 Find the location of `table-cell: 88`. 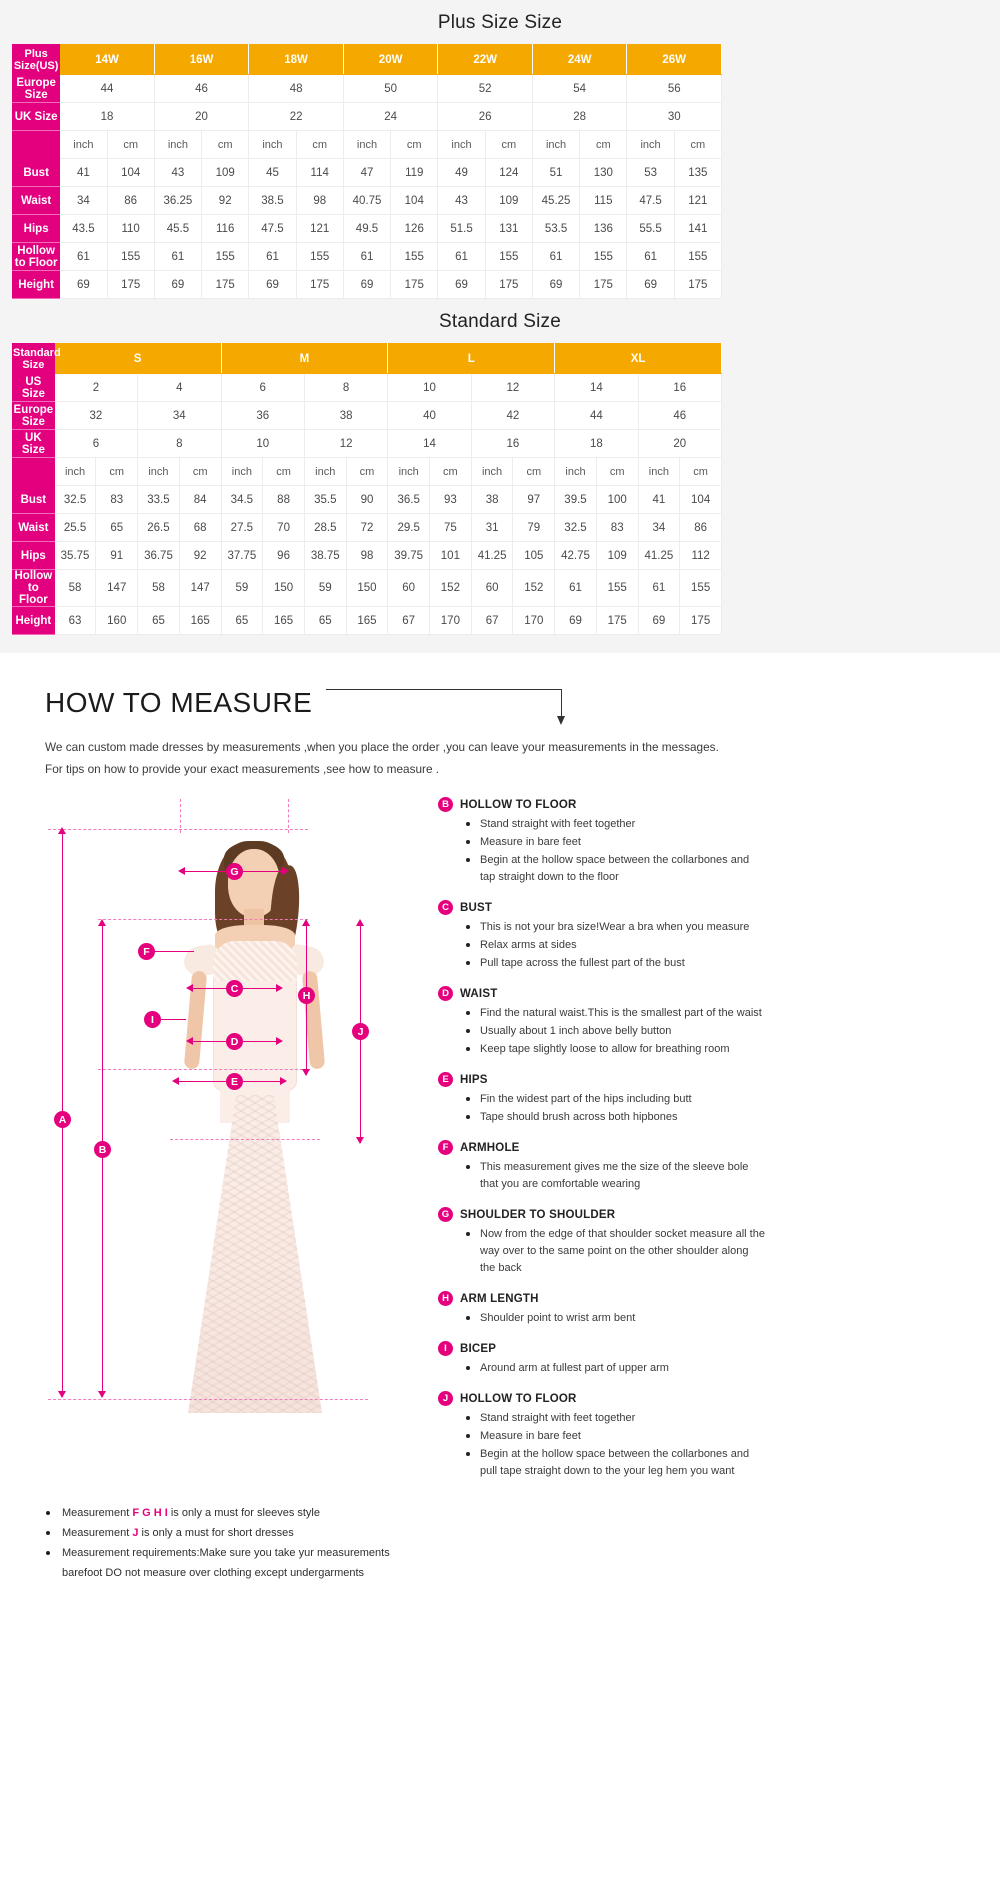

table-cell: 88 is located at coordinates (283, 499).